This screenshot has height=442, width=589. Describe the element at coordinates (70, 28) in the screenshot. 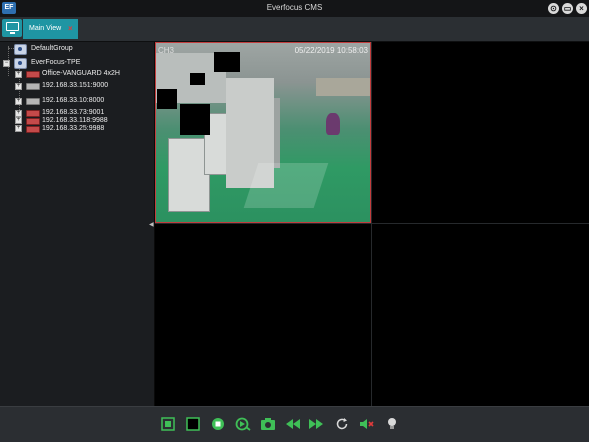

I see `tab-close-icon: ×` at that location.